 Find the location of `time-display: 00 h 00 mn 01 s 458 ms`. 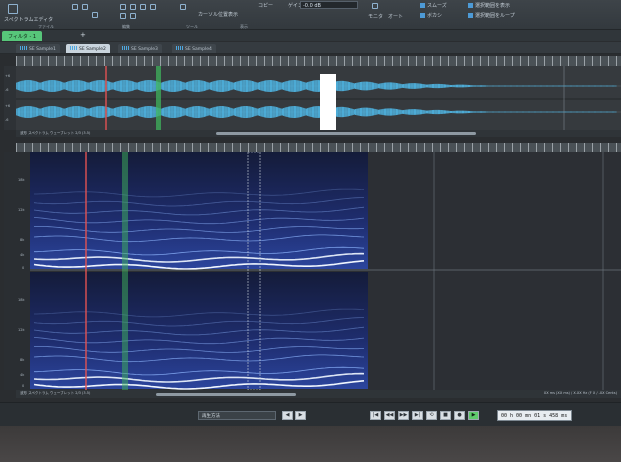

time-display: 00 h 00 mn 01 s 458 ms is located at coordinates (534, 415).